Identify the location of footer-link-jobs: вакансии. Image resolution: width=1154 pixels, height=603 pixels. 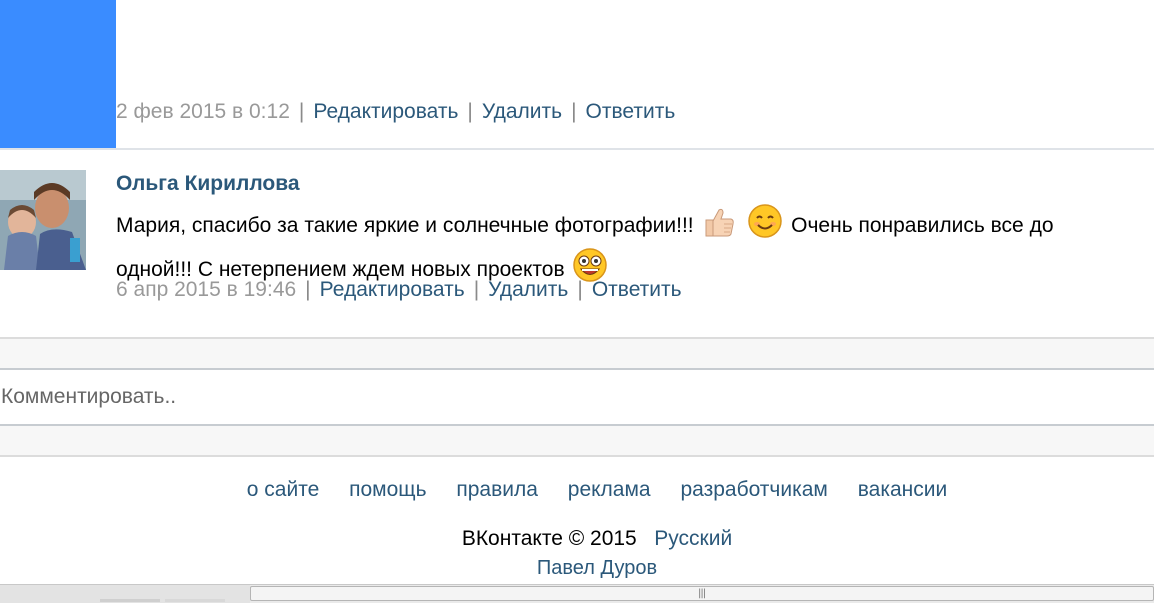
(903, 489).